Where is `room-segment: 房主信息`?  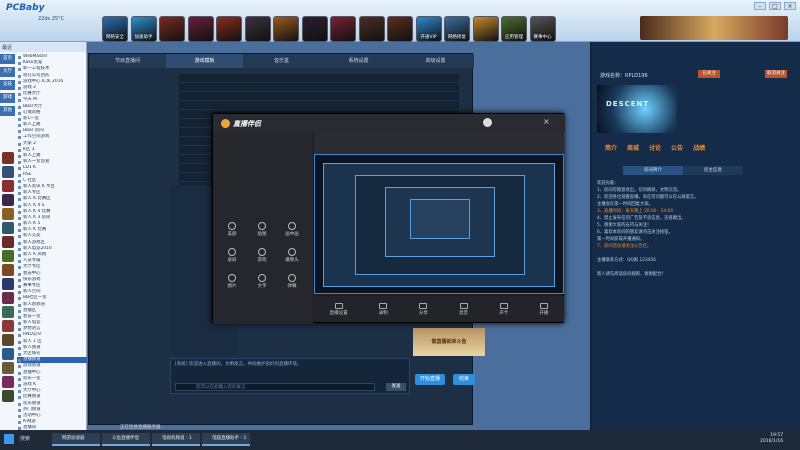
room-segment: 房主信息 is located at coordinates (713, 170).